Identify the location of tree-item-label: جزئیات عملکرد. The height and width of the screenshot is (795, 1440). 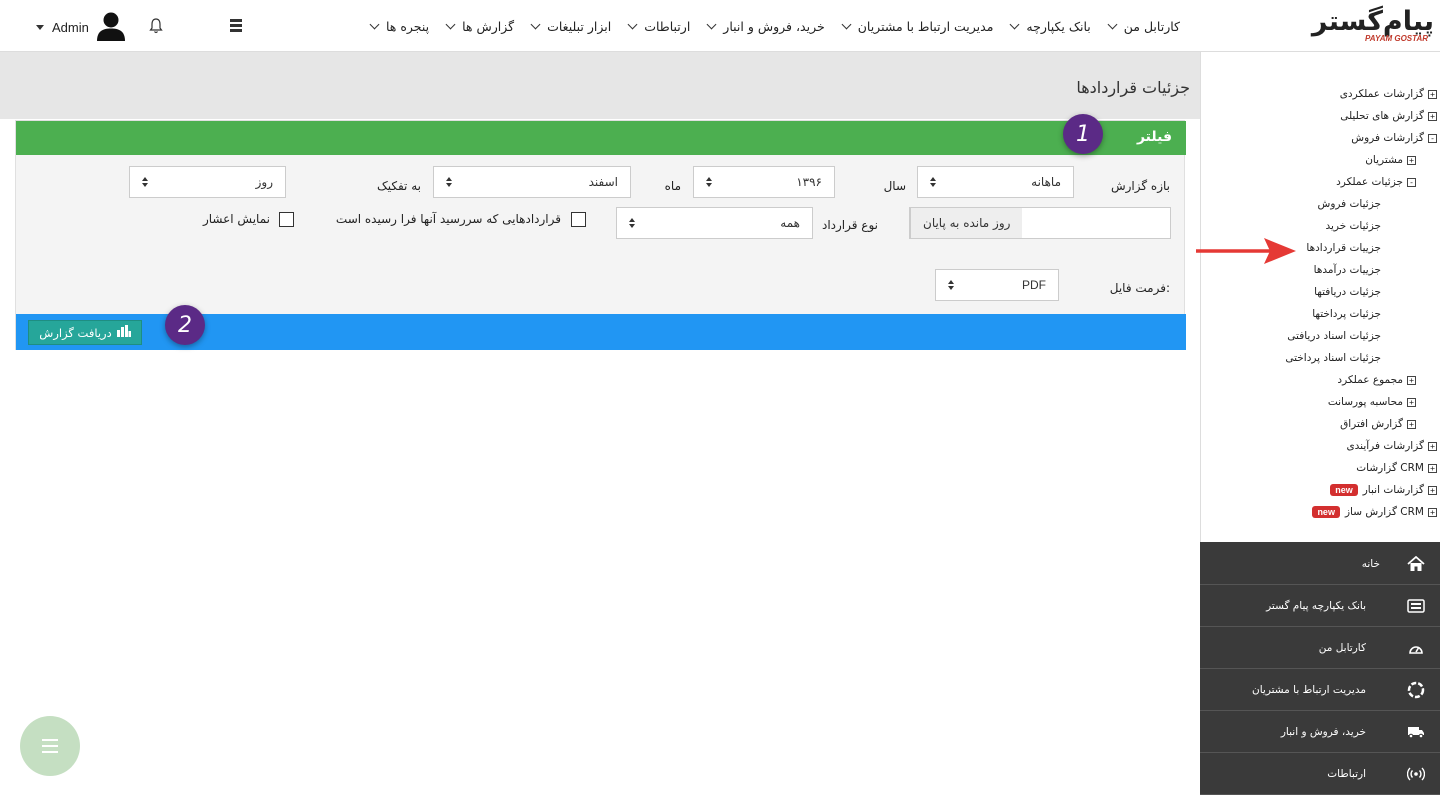
(1369, 182).